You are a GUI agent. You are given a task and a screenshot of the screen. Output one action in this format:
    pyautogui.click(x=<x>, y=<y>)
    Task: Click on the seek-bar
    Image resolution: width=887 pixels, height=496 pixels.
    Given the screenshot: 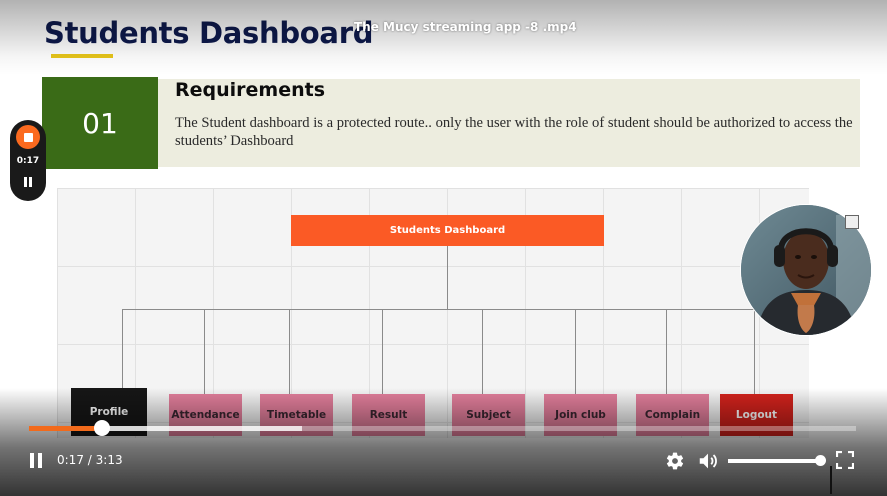 What is the action you would take?
    pyautogui.click(x=442, y=428)
    